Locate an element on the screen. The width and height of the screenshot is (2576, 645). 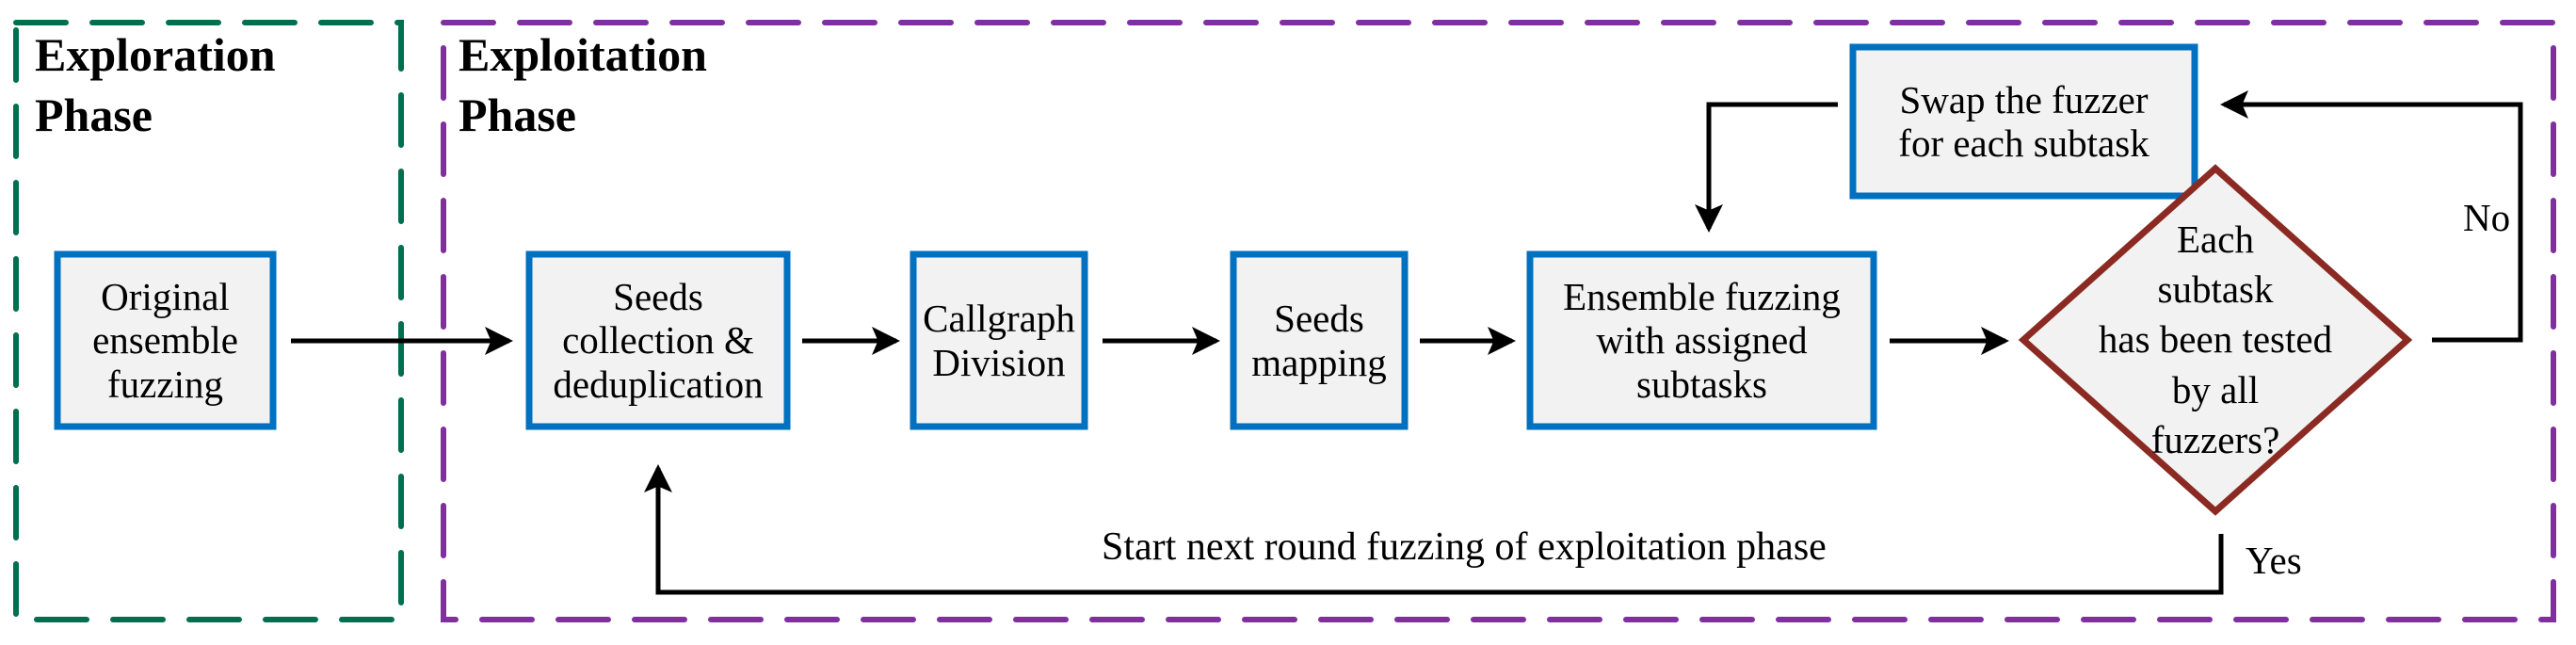
arrow-swap-to-ensemble is located at coordinates (1766, 168).